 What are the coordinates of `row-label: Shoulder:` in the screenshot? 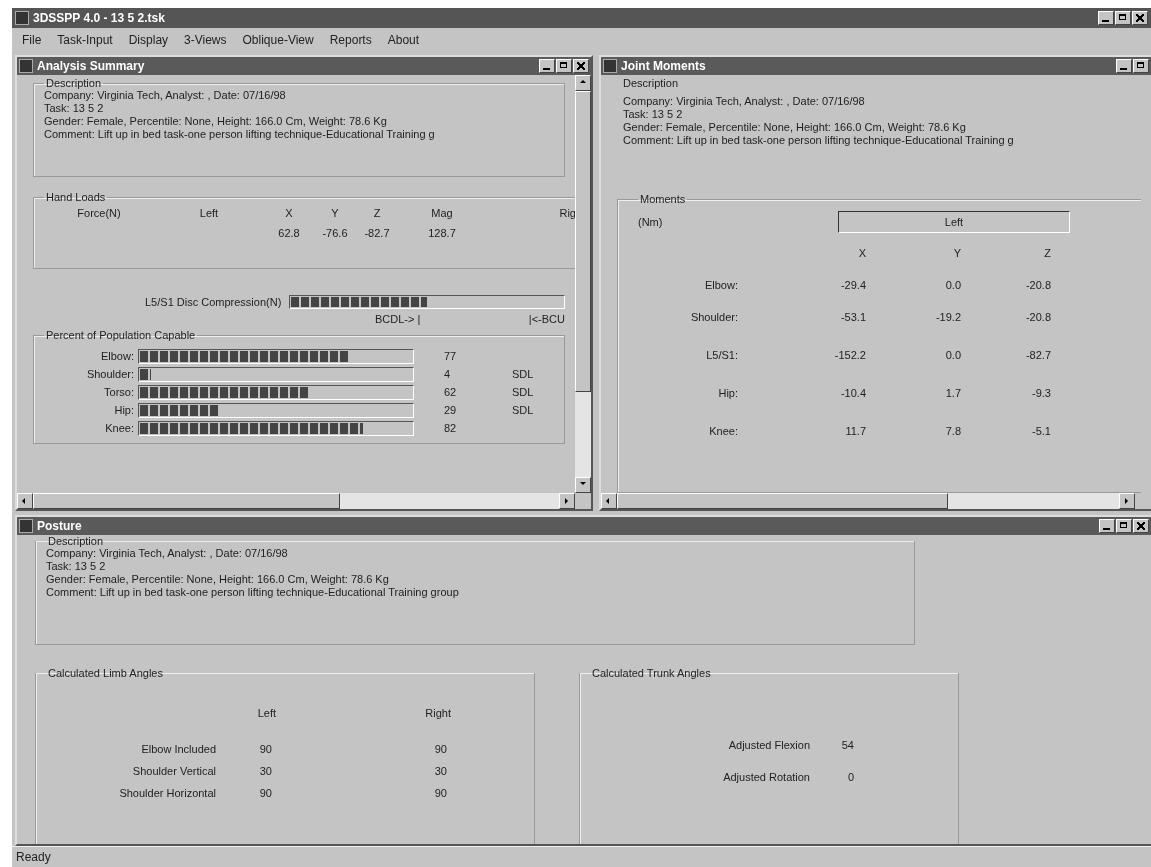 It's located at (713, 316).